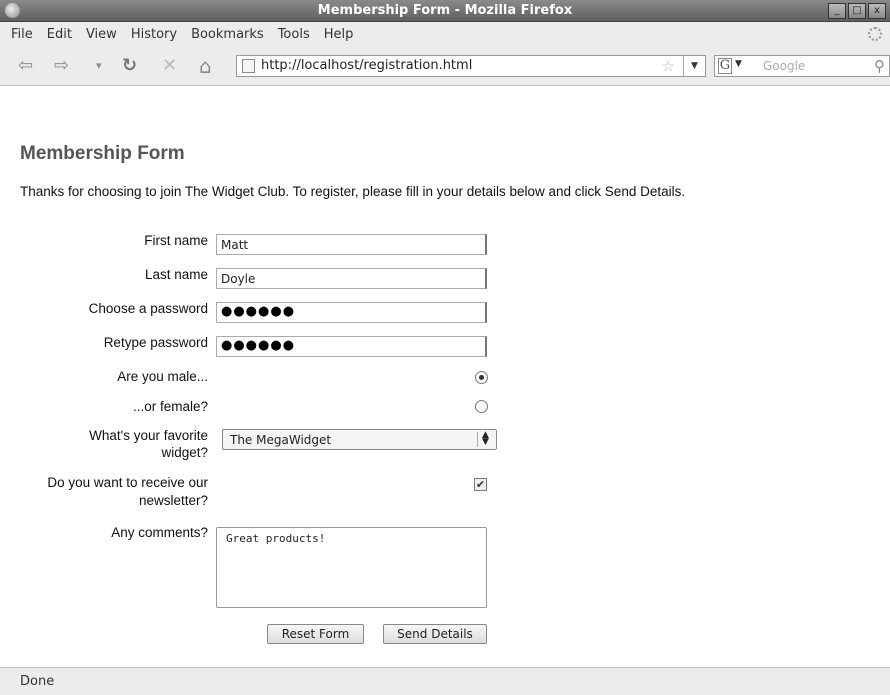 This screenshot has height=695, width=890. I want to click on search-icon: ⚲, so click(879, 66).